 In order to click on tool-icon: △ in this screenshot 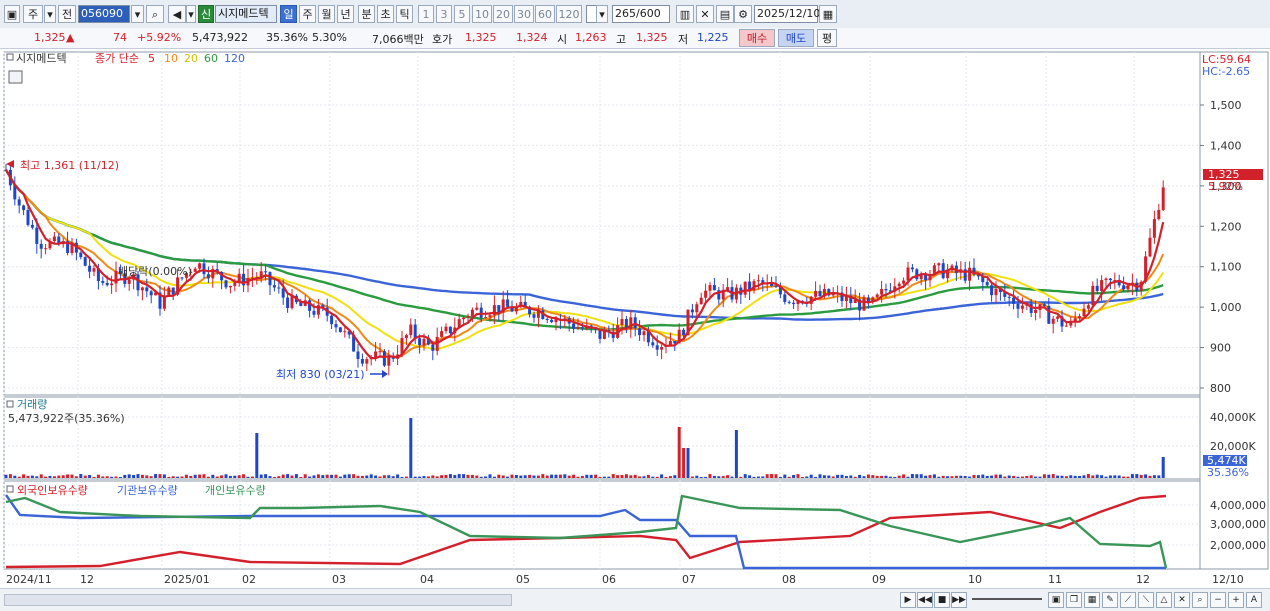, I will do `click(1164, 600)`.